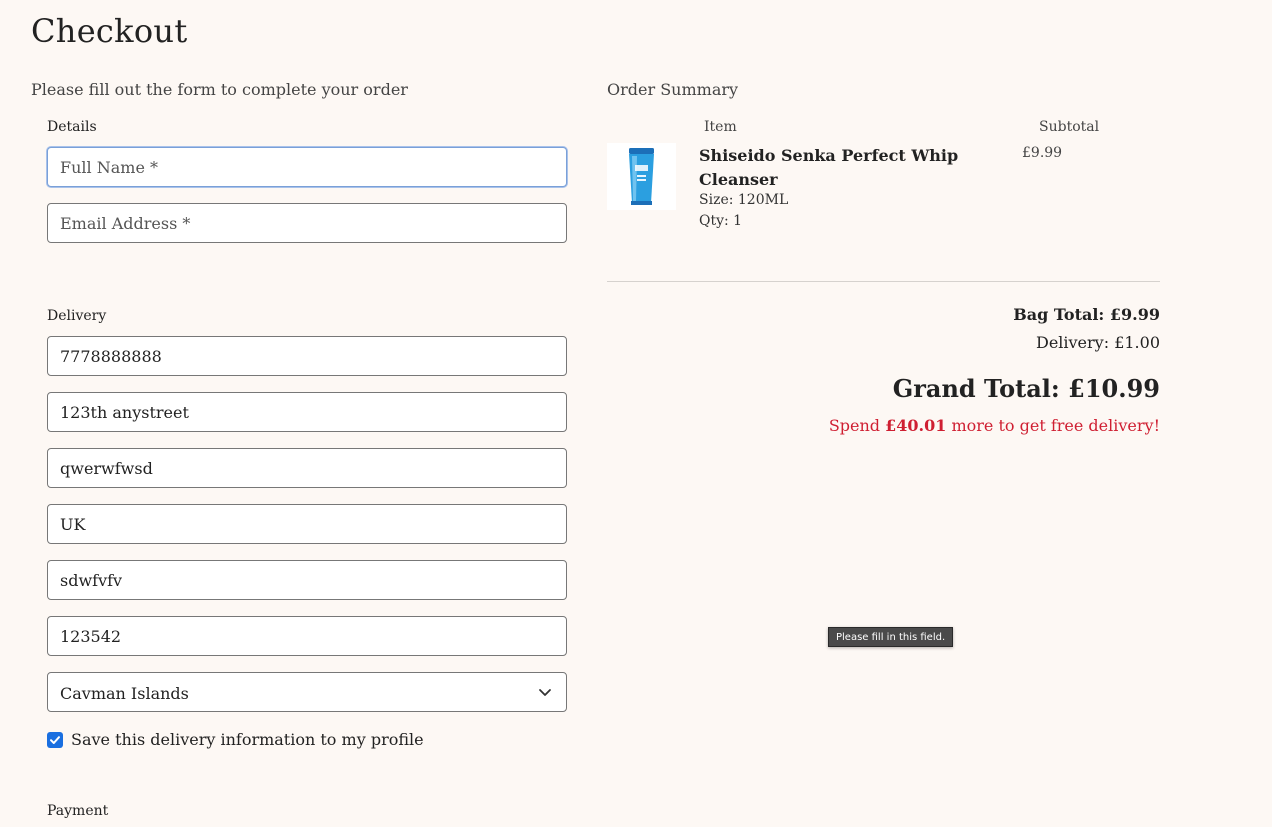 This screenshot has height=827, width=1272. What do you see at coordinates (883, 281) in the screenshot?
I see `summary-divider` at bounding box center [883, 281].